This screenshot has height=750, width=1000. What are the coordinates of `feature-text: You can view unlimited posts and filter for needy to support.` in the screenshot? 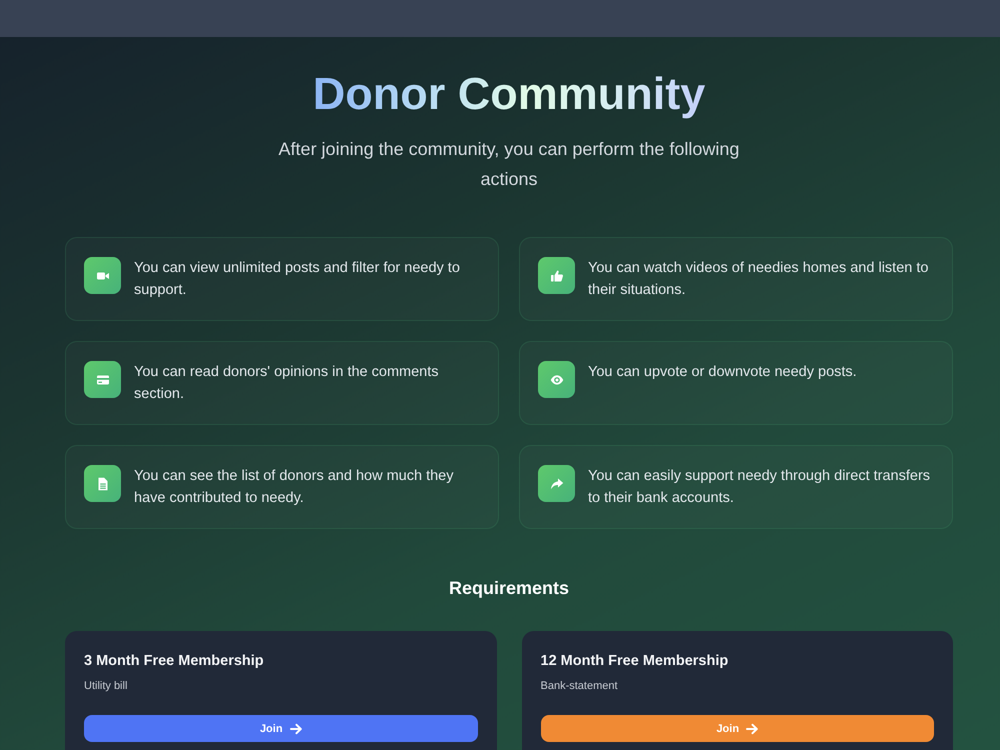 It's located at (297, 279).